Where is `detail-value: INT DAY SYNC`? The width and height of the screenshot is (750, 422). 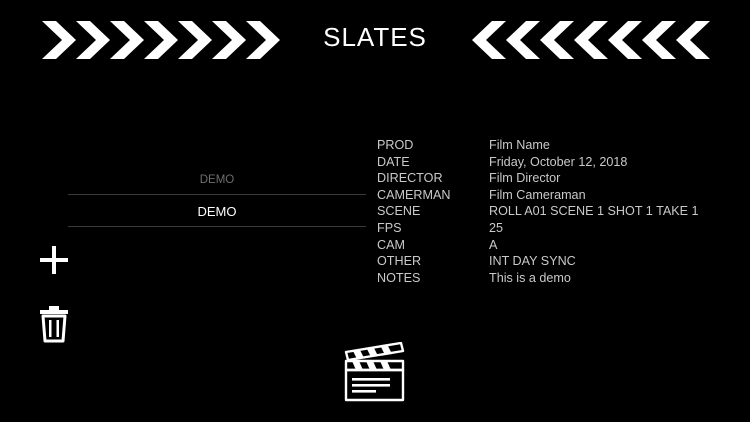
detail-value: INT DAY SYNC is located at coordinates (532, 261).